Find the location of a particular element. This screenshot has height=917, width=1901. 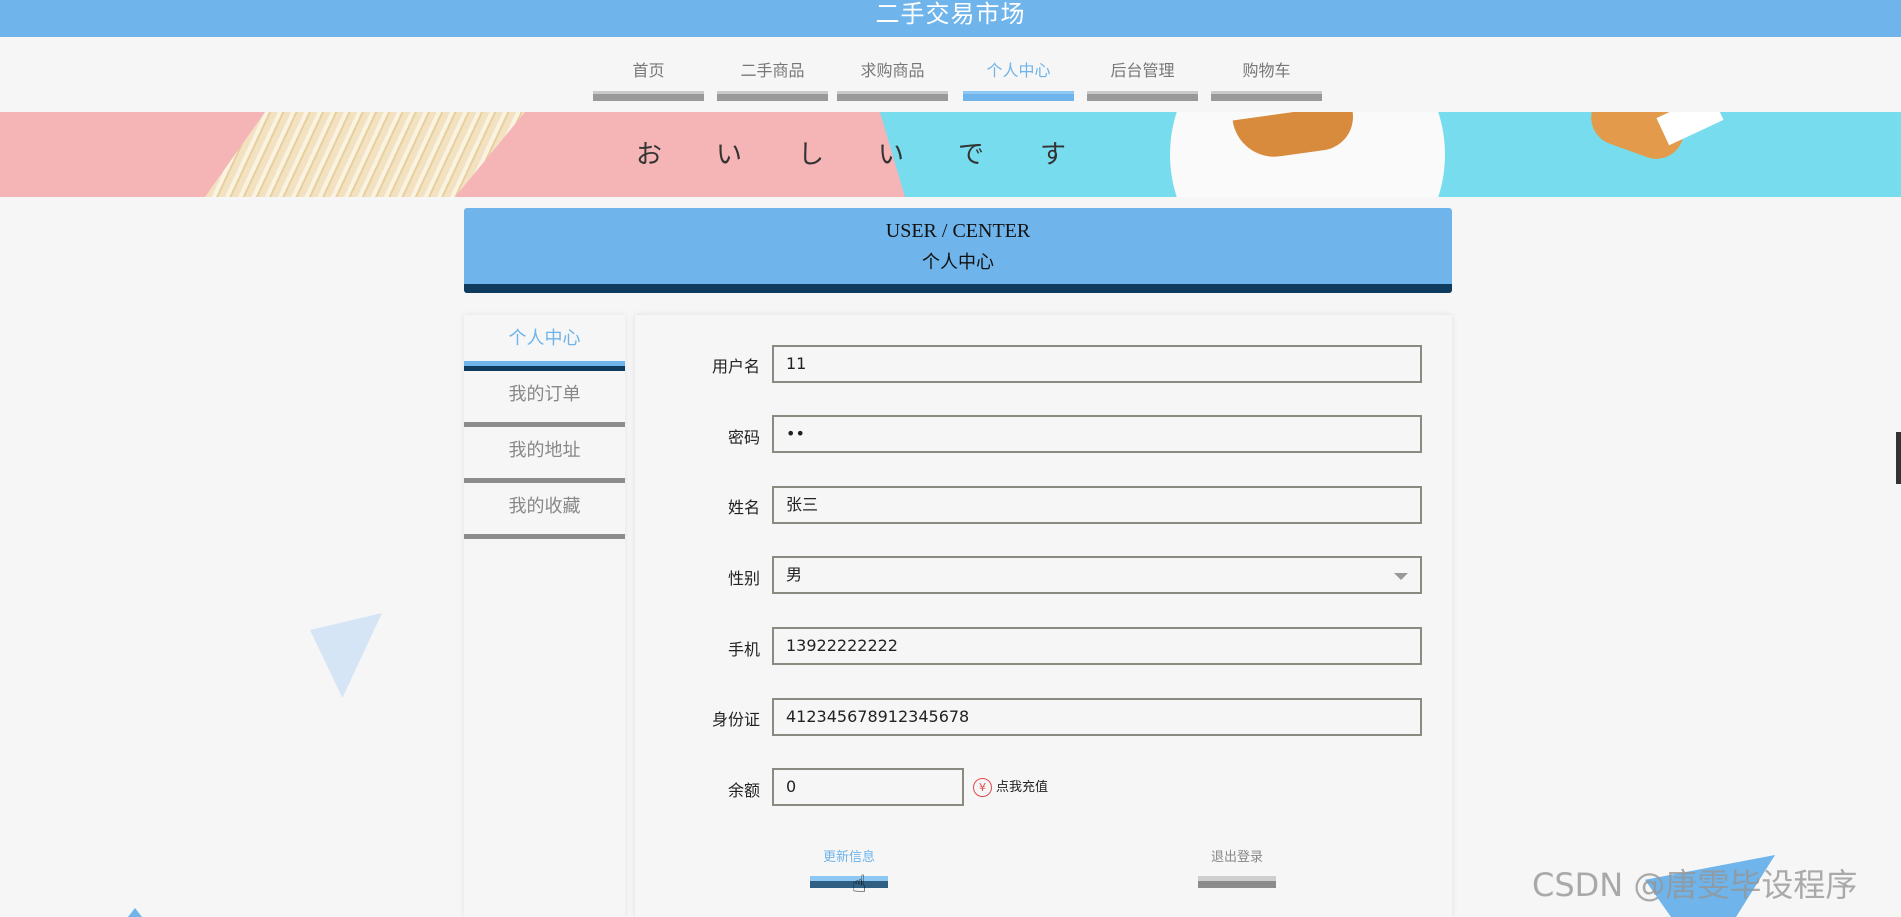

hero-banner: お い し い で す is located at coordinates (950, 154).